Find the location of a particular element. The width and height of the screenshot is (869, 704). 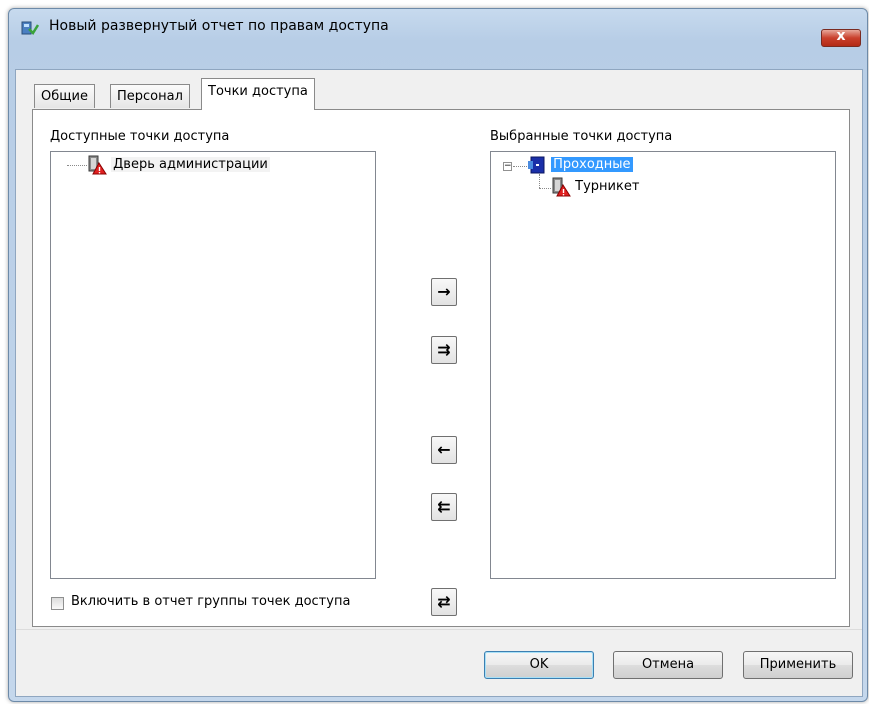

arrow-left-icon: ← is located at coordinates (444, 449).